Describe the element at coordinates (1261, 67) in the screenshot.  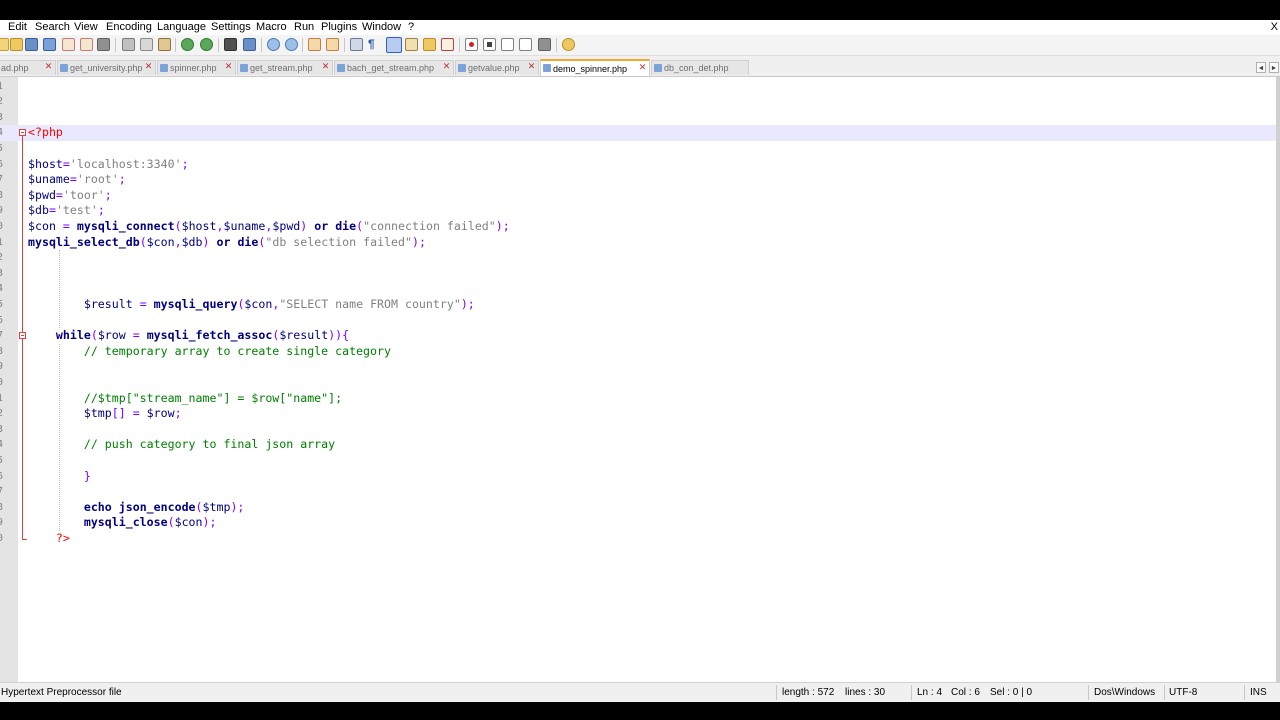
I see `tab-scroll-left-button: ◄` at that location.